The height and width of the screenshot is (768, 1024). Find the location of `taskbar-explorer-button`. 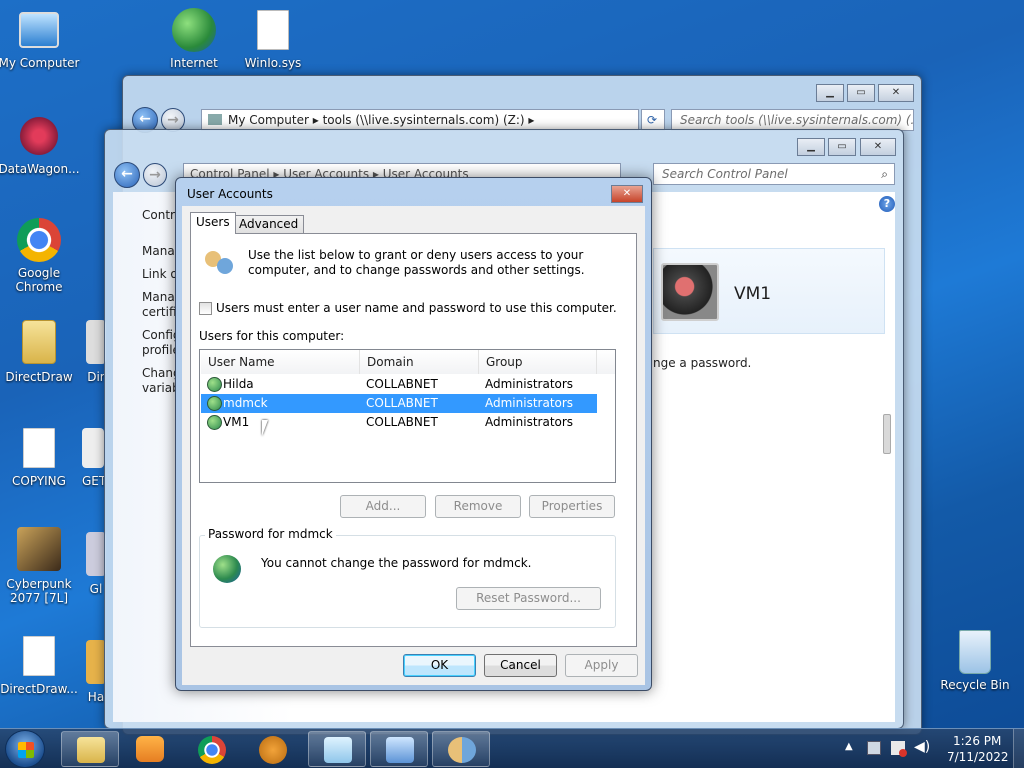

taskbar-explorer-button is located at coordinates (90, 749).